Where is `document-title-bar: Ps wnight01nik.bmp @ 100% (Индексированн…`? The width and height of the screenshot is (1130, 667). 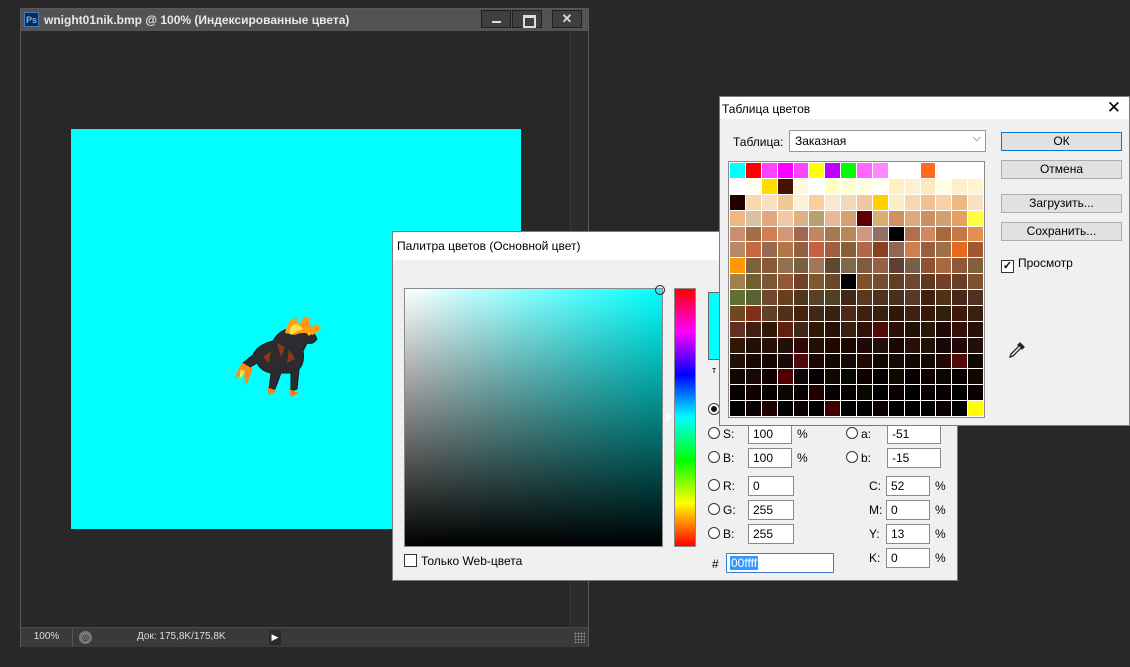
document-title-bar: Ps wnight01nik.bmp @ 100% (Индексированн… is located at coordinates (304, 20).